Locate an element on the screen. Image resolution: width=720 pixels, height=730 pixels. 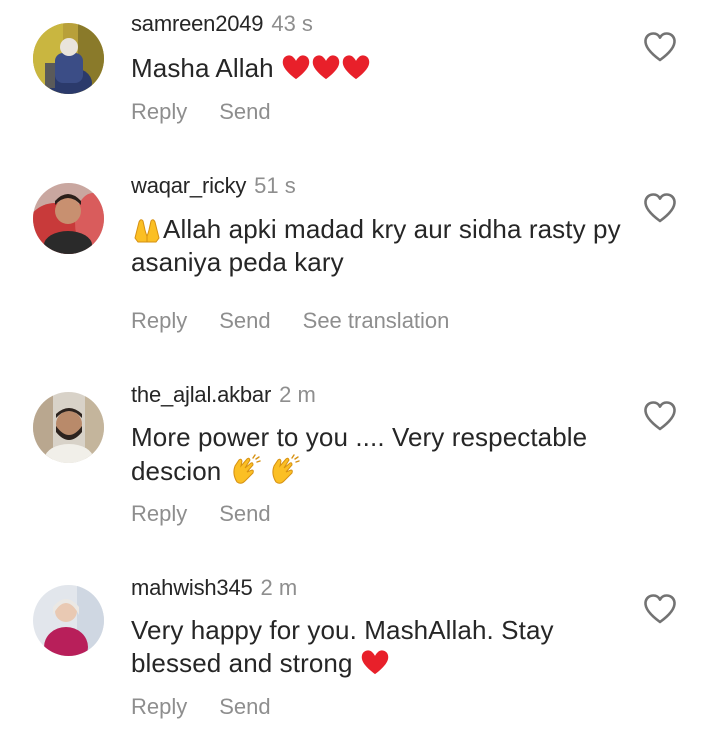
comment-meta: waqar_ricky 51 s is located at coordinates (213, 186).